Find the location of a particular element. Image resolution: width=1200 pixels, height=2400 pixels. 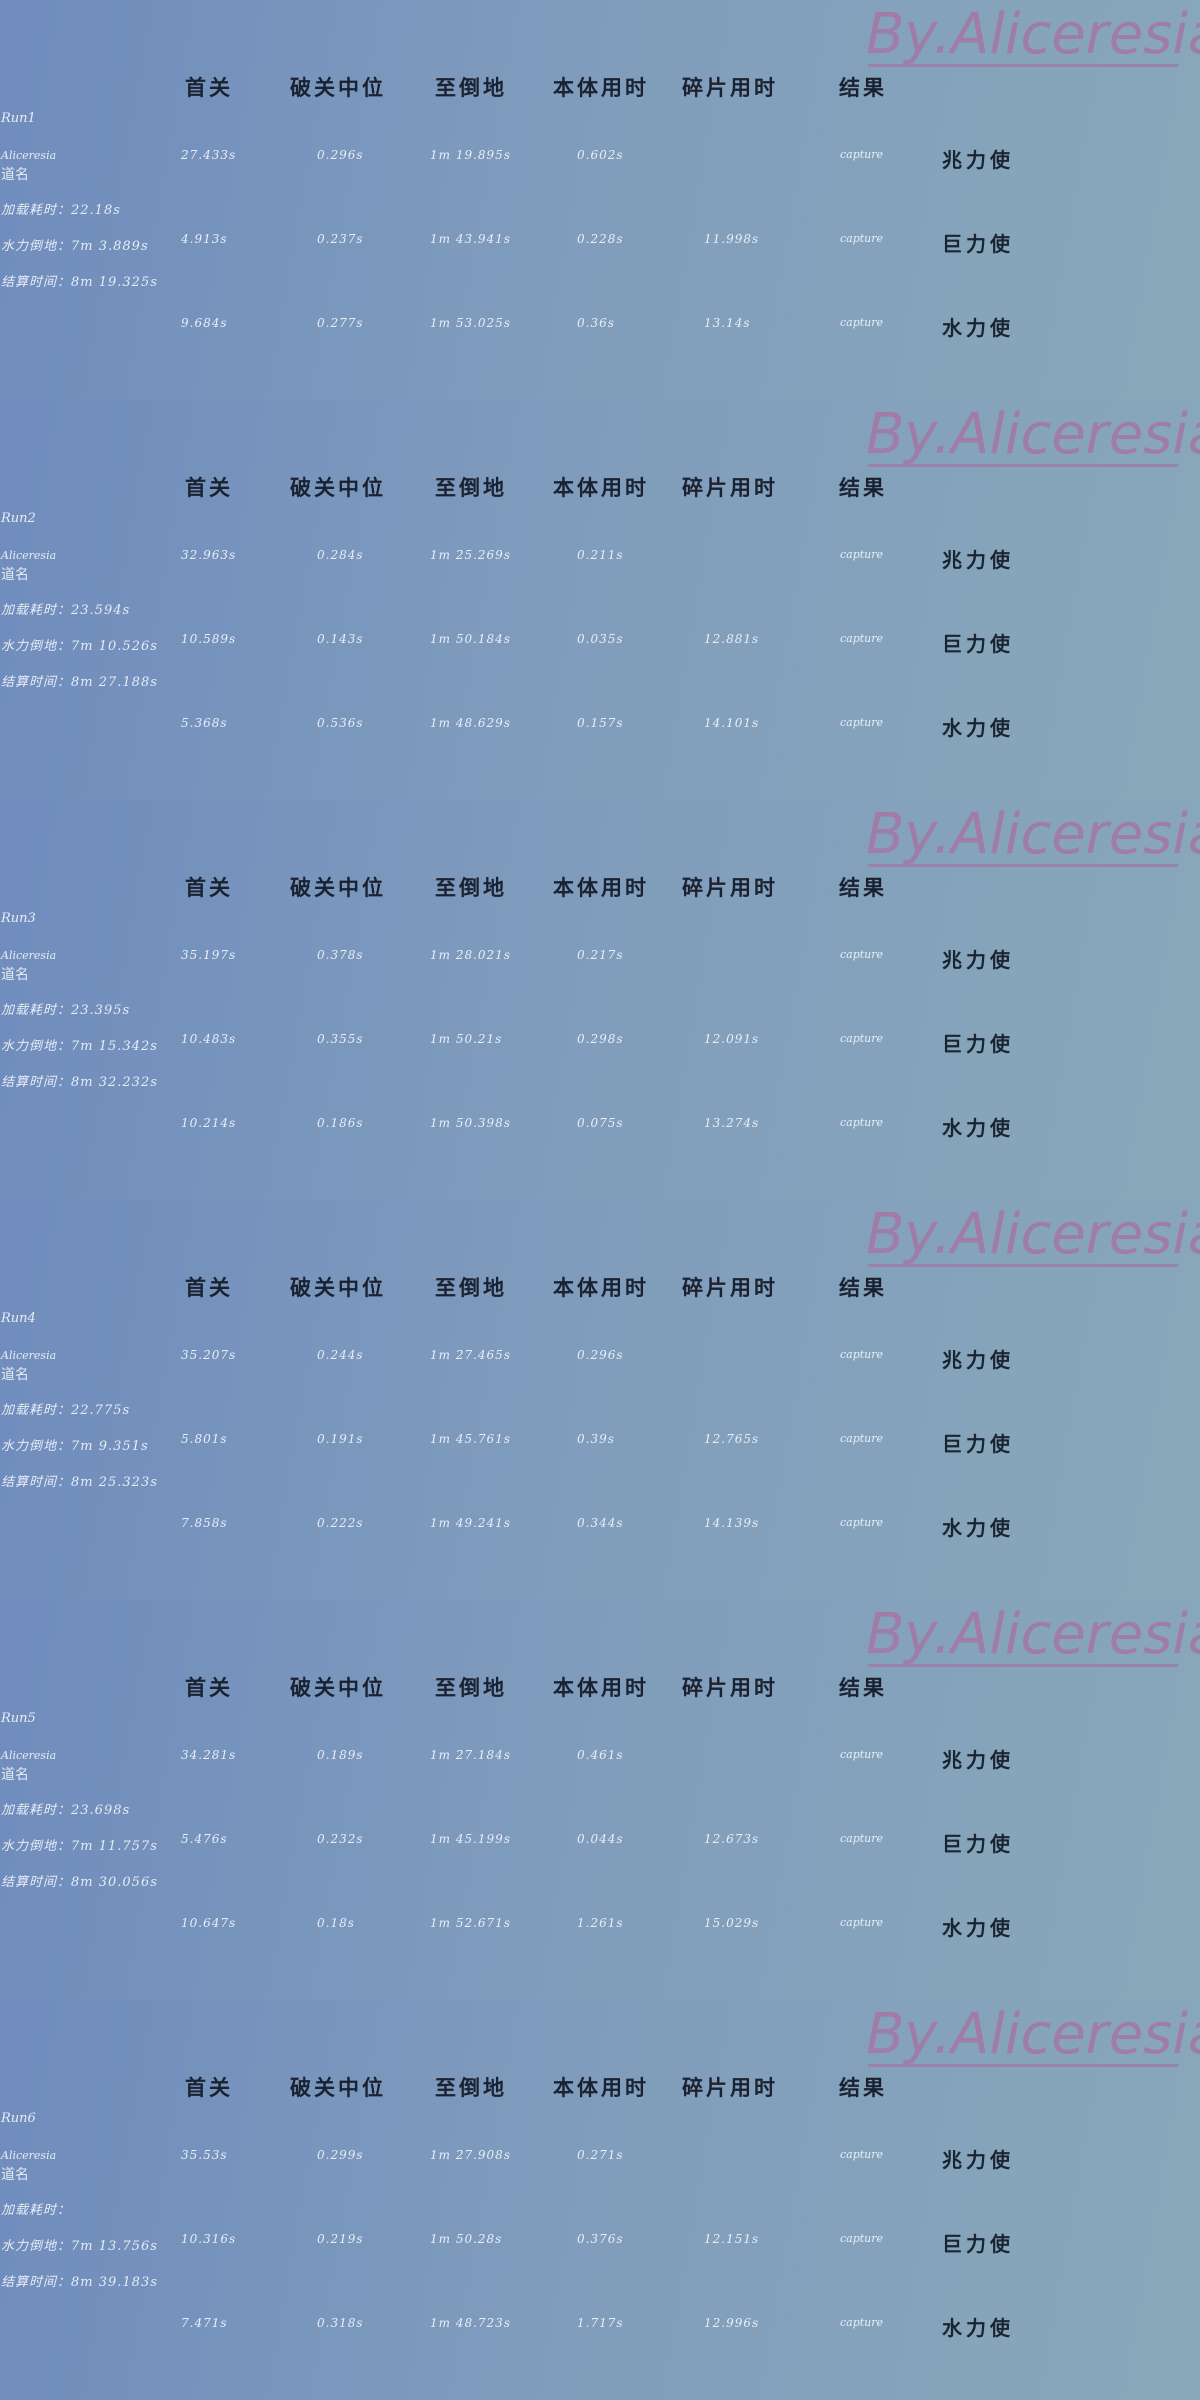

fragment-time: 13.274s is located at coordinates (732, 1123).